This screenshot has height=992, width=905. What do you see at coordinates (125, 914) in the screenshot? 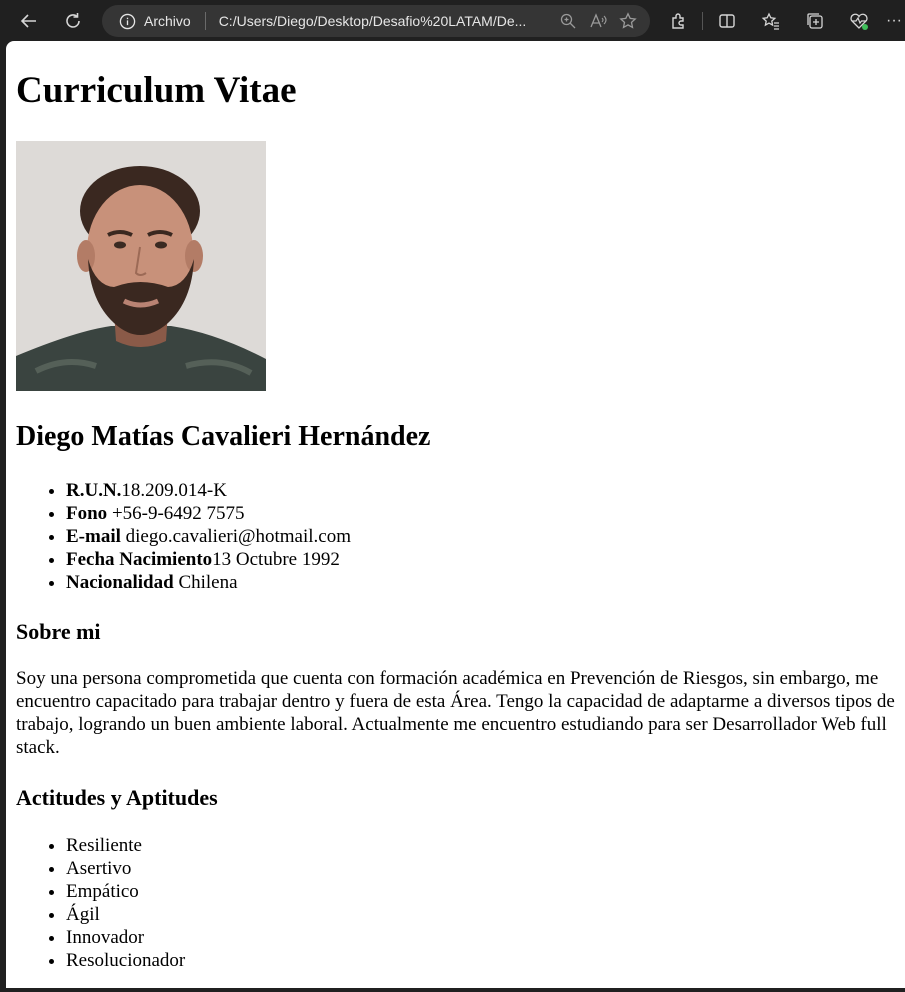
I see `list-item: Ágil` at bounding box center [125, 914].